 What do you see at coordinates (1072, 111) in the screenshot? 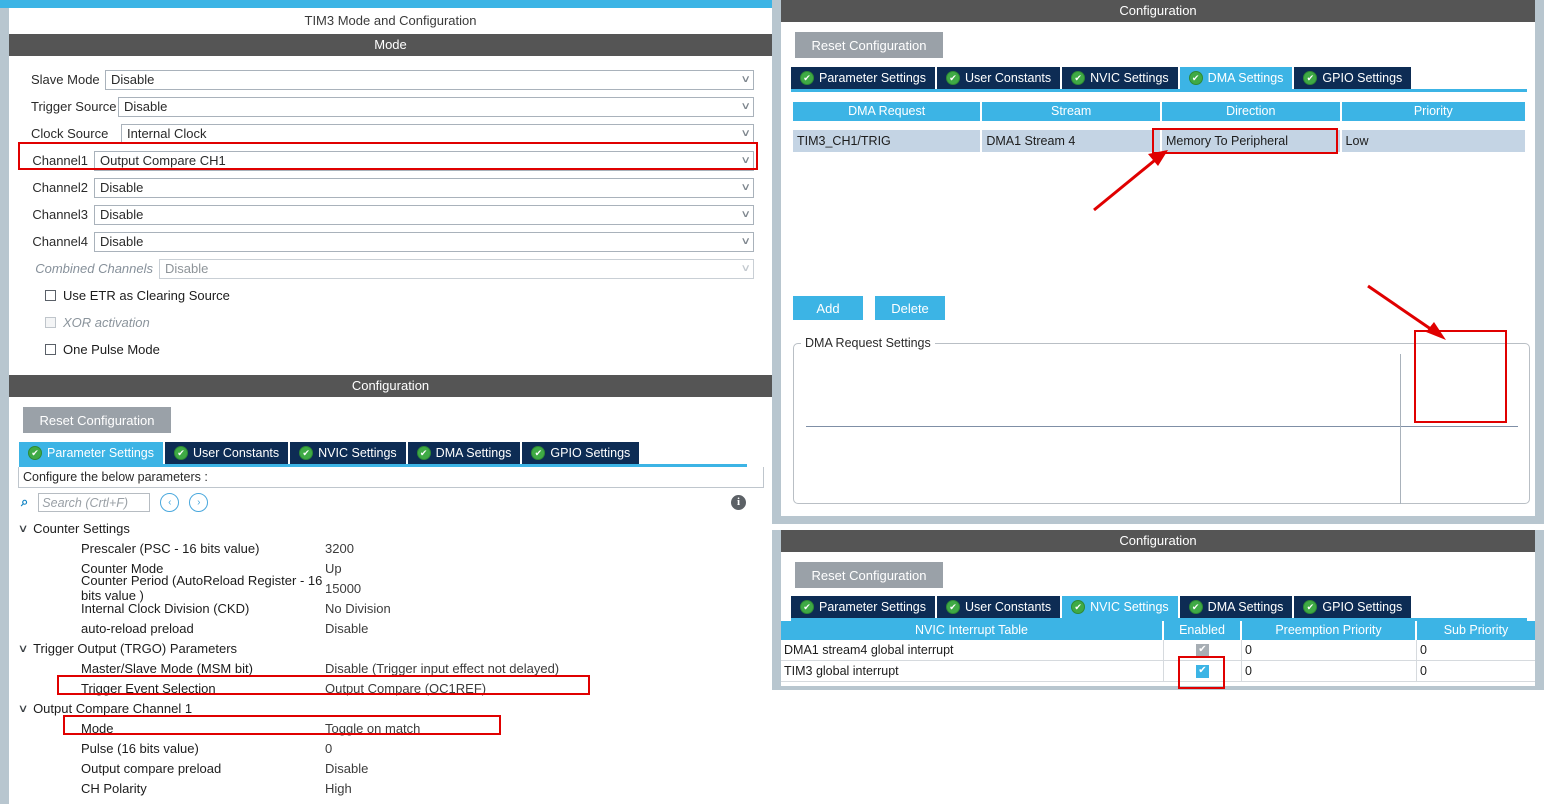
I see `column-header-stream: Stream` at bounding box center [1072, 111].